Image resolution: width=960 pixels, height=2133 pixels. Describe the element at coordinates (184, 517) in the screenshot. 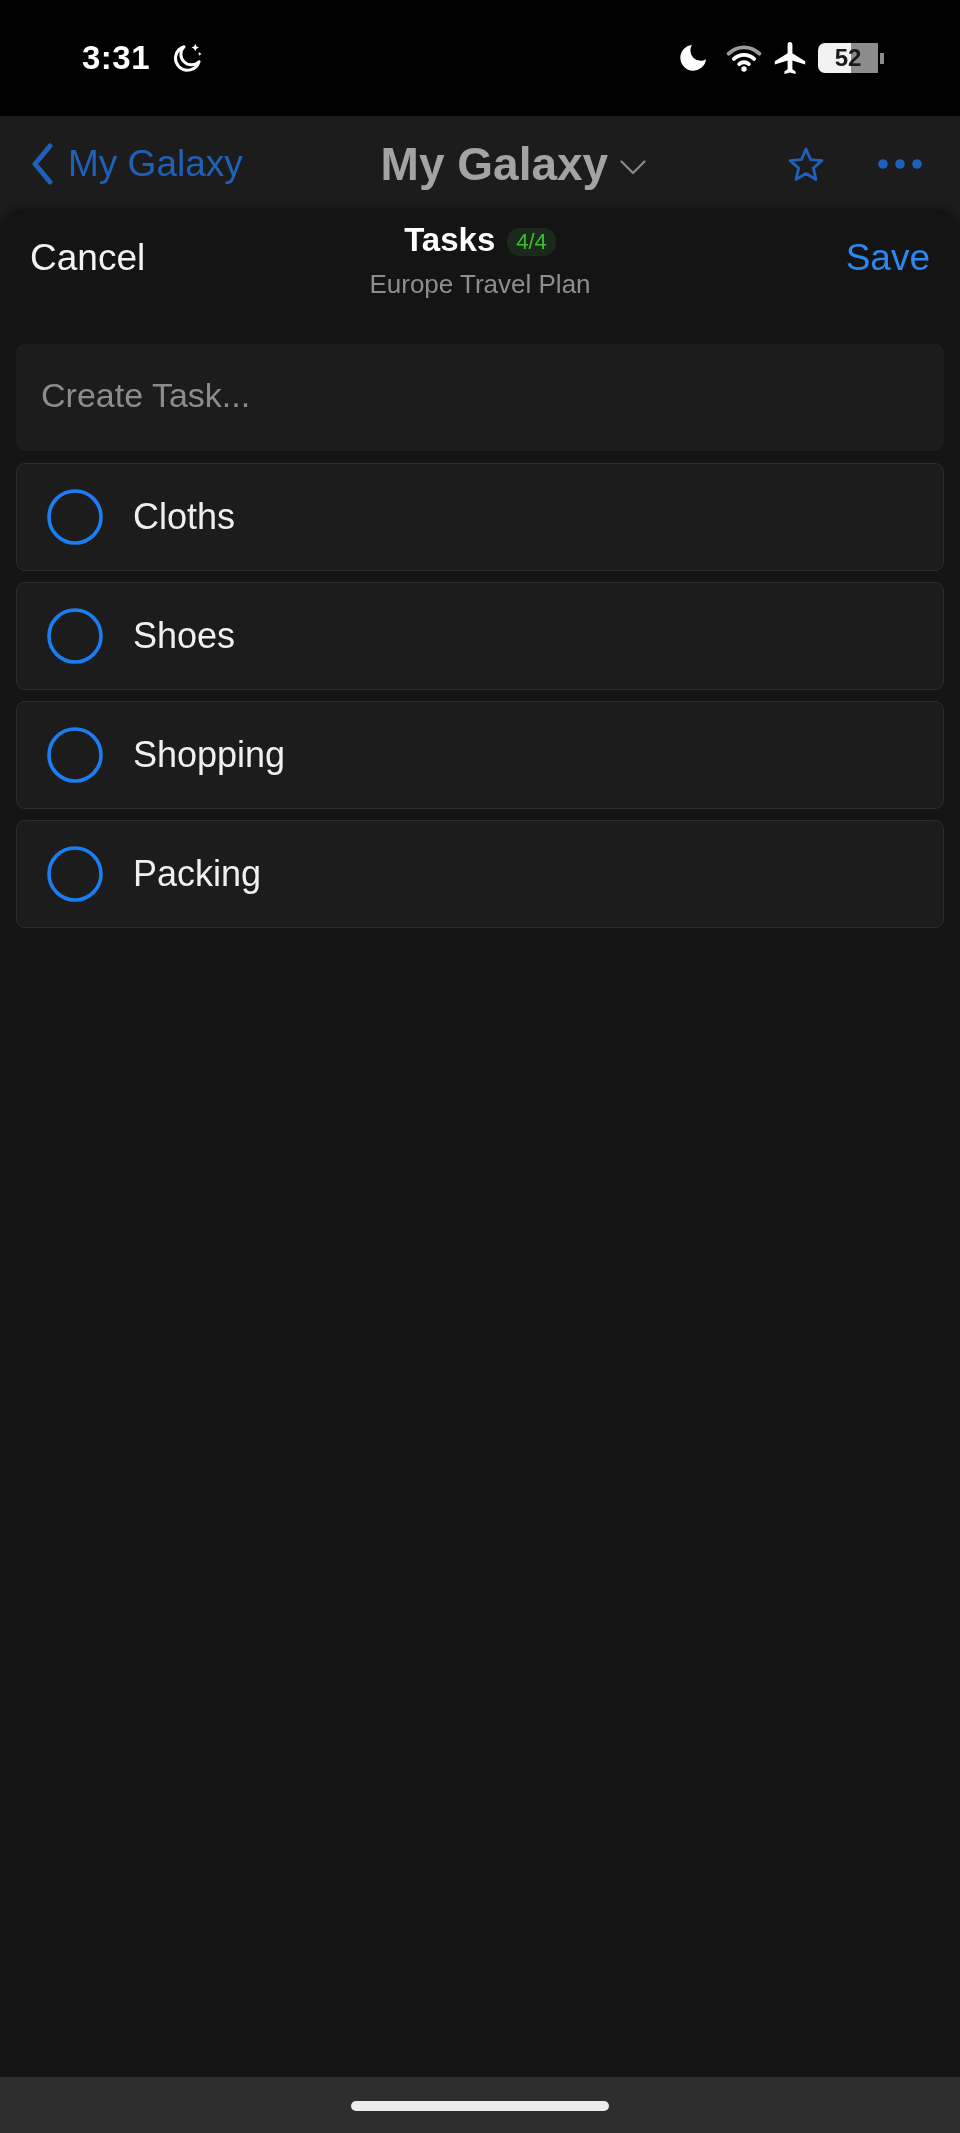

I see `task-label: Cloths` at that location.